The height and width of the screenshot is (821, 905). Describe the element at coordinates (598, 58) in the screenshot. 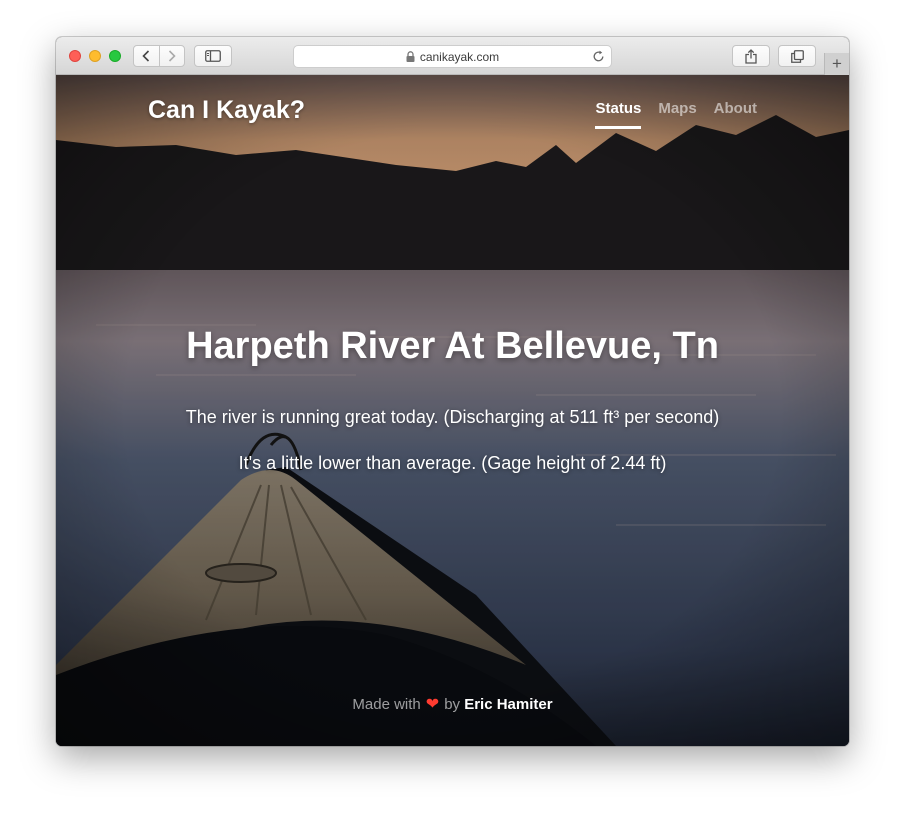

I see `reload-icon` at that location.